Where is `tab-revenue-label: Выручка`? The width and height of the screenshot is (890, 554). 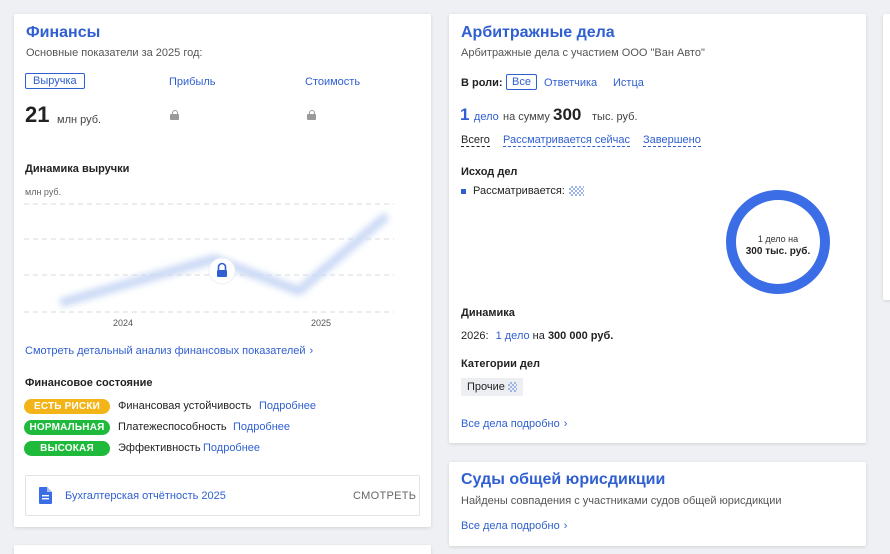
tab-revenue-label: Выручка is located at coordinates (55, 81).